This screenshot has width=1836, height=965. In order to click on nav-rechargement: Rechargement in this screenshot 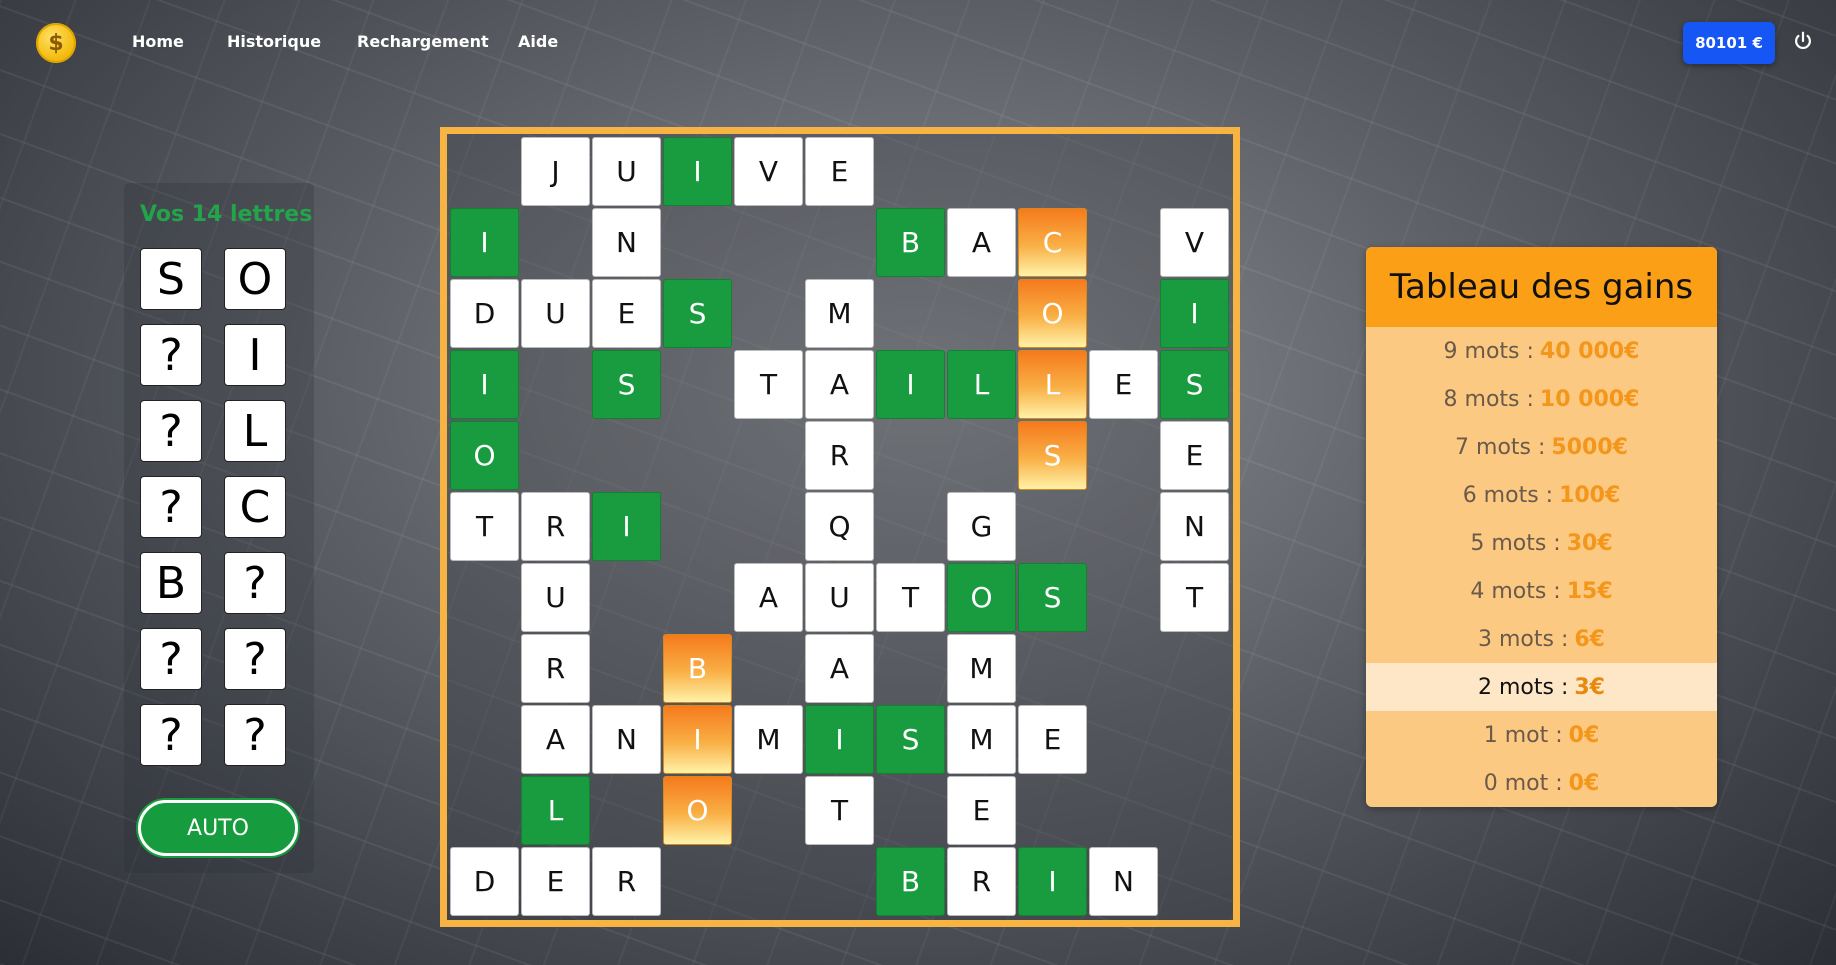, I will do `click(423, 41)`.